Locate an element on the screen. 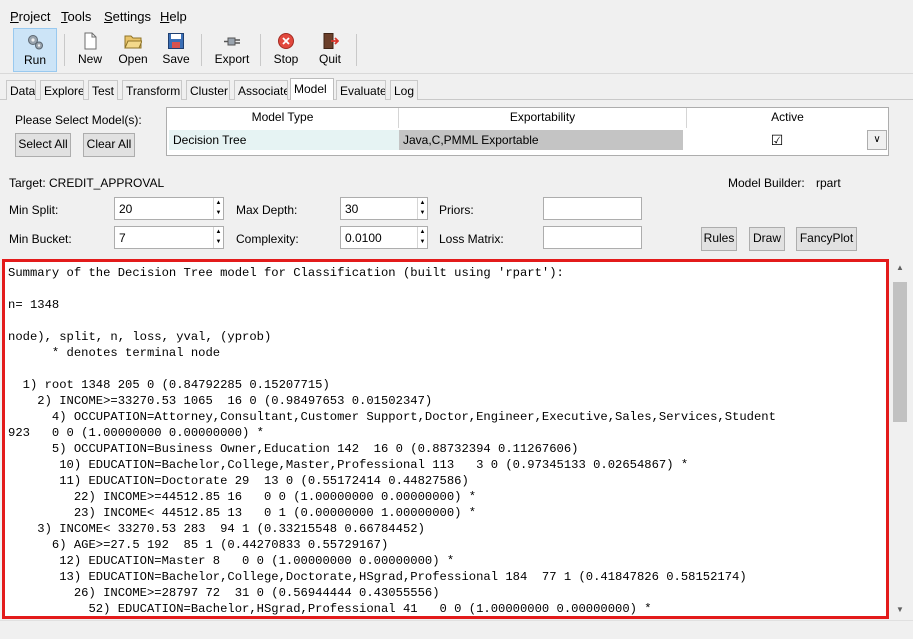 The width and height of the screenshot is (913, 639). column-header-exportability: Exportability is located at coordinates (543, 118).